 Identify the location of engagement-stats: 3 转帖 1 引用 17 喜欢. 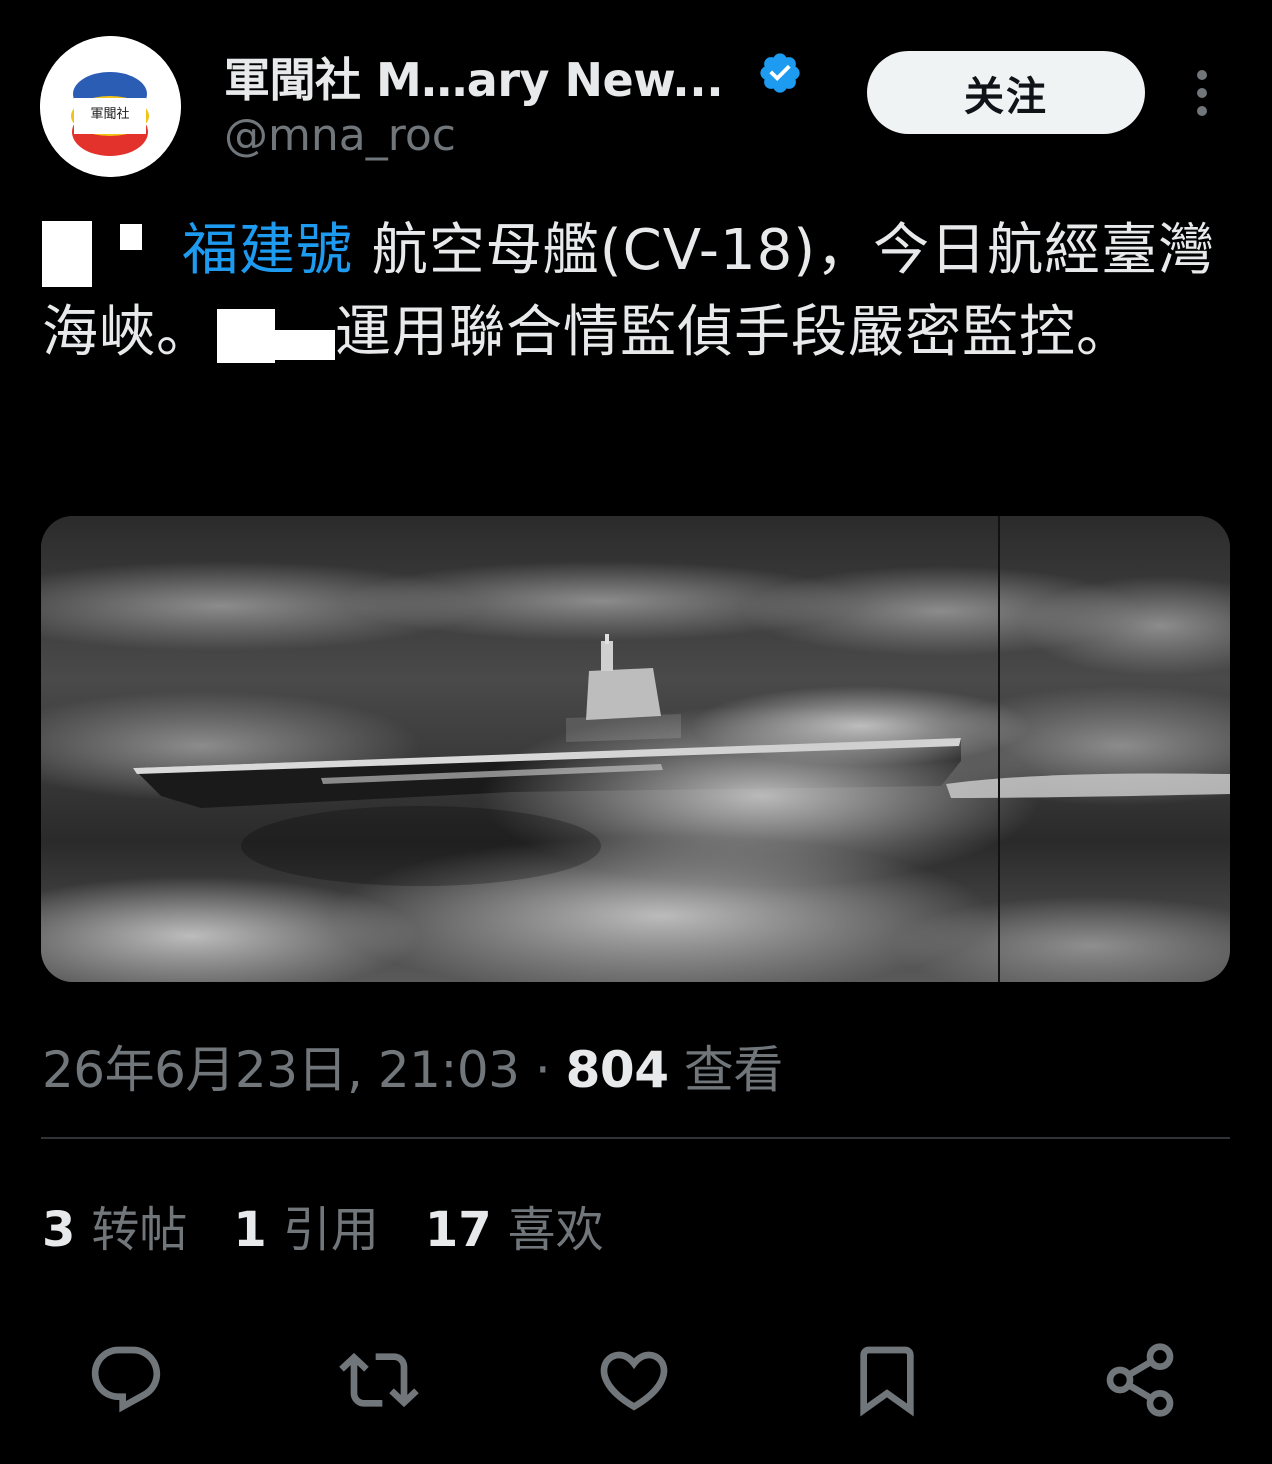
(323, 1225).